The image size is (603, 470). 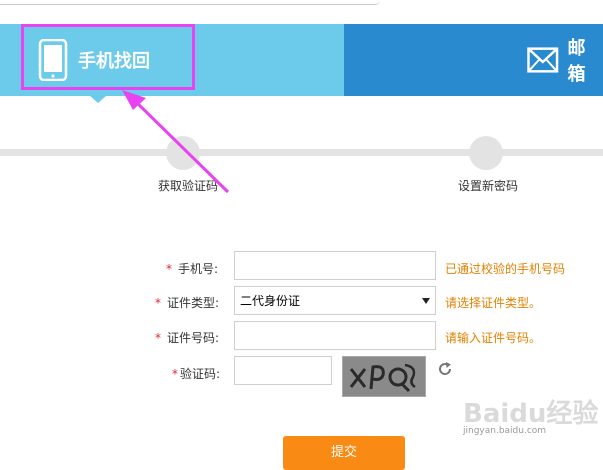 What do you see at coordinates (301, 152) in the screenshot?
I see `progress-track` at bounding box center [301, 152].